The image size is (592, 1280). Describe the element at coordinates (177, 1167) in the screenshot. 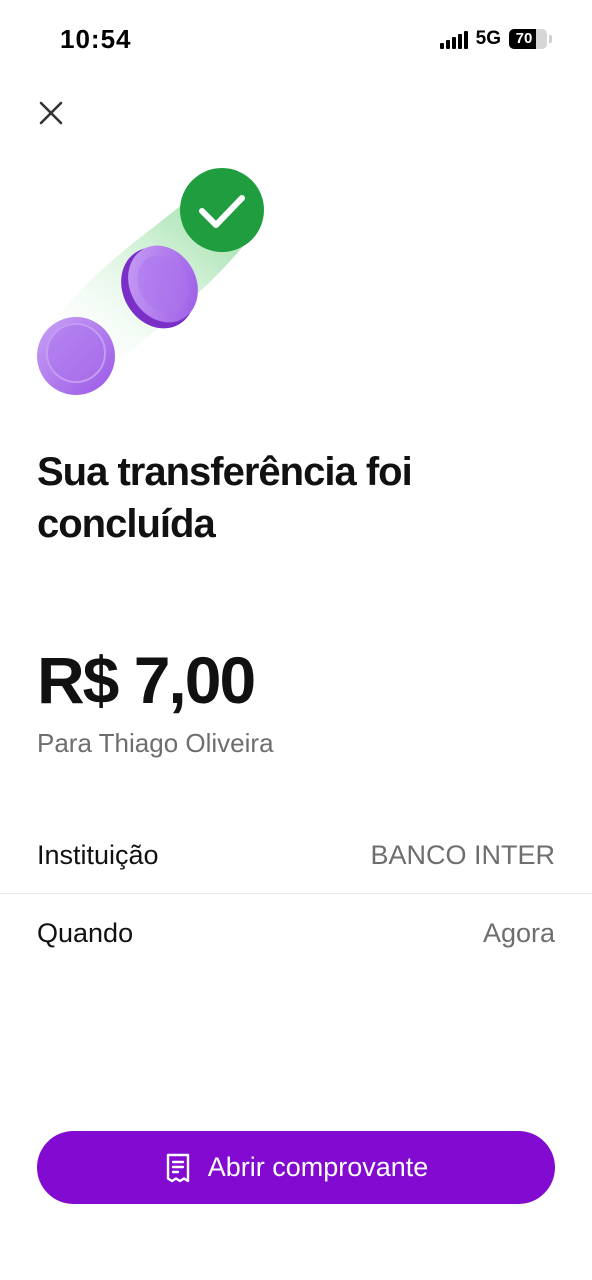

I see `receipt-icon` at that location.